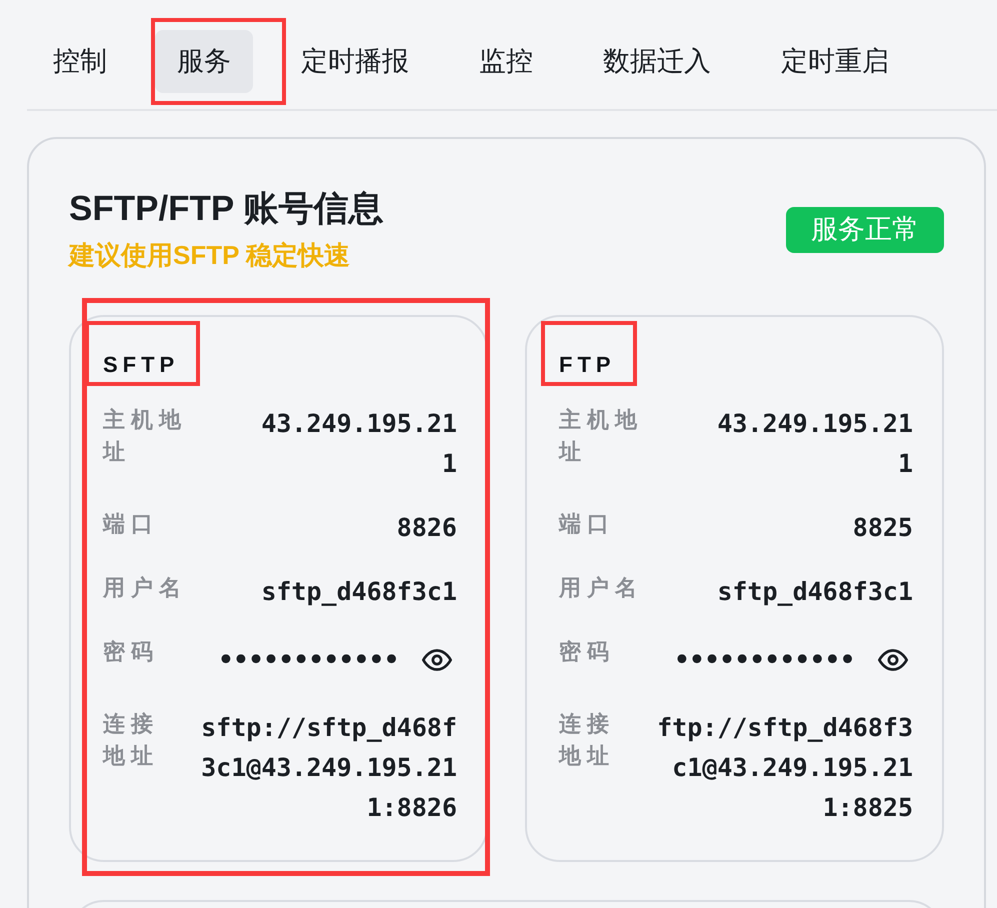  Describe the element at coordinates (587, 365) in the screenshot. I see `card-title: FTP` at that location.